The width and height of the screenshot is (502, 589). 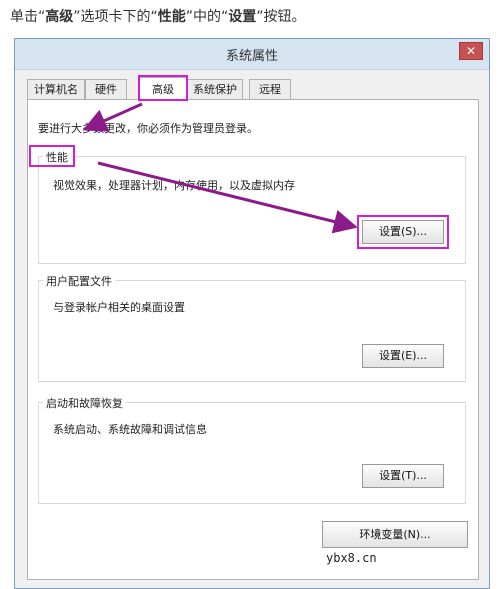 What do you see at coordinates (112, 117) in the screenshot?
I see `arrow-to-performance-title` at bounding box center [112, 117].